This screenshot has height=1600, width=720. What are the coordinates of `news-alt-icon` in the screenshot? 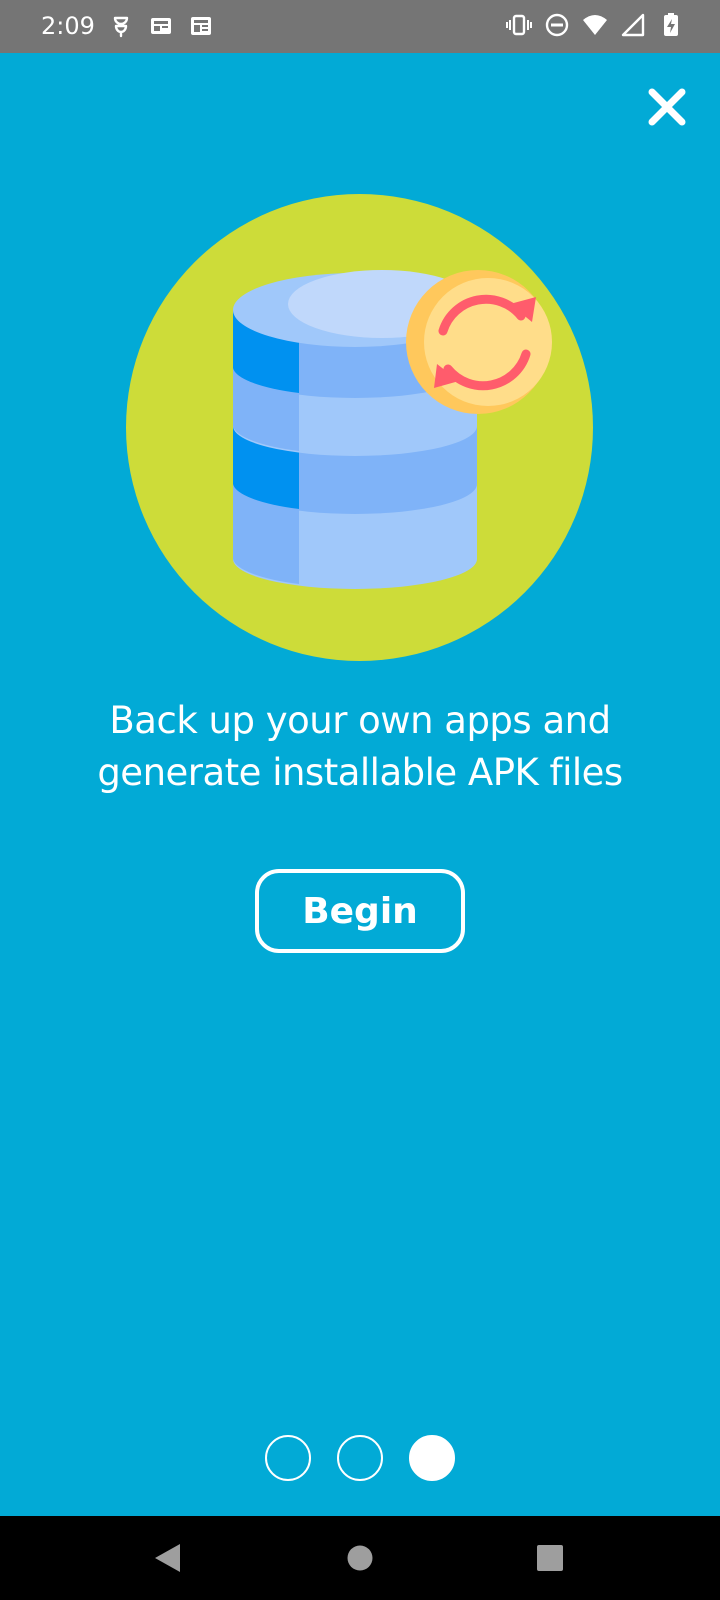 It's located at (201, 26).